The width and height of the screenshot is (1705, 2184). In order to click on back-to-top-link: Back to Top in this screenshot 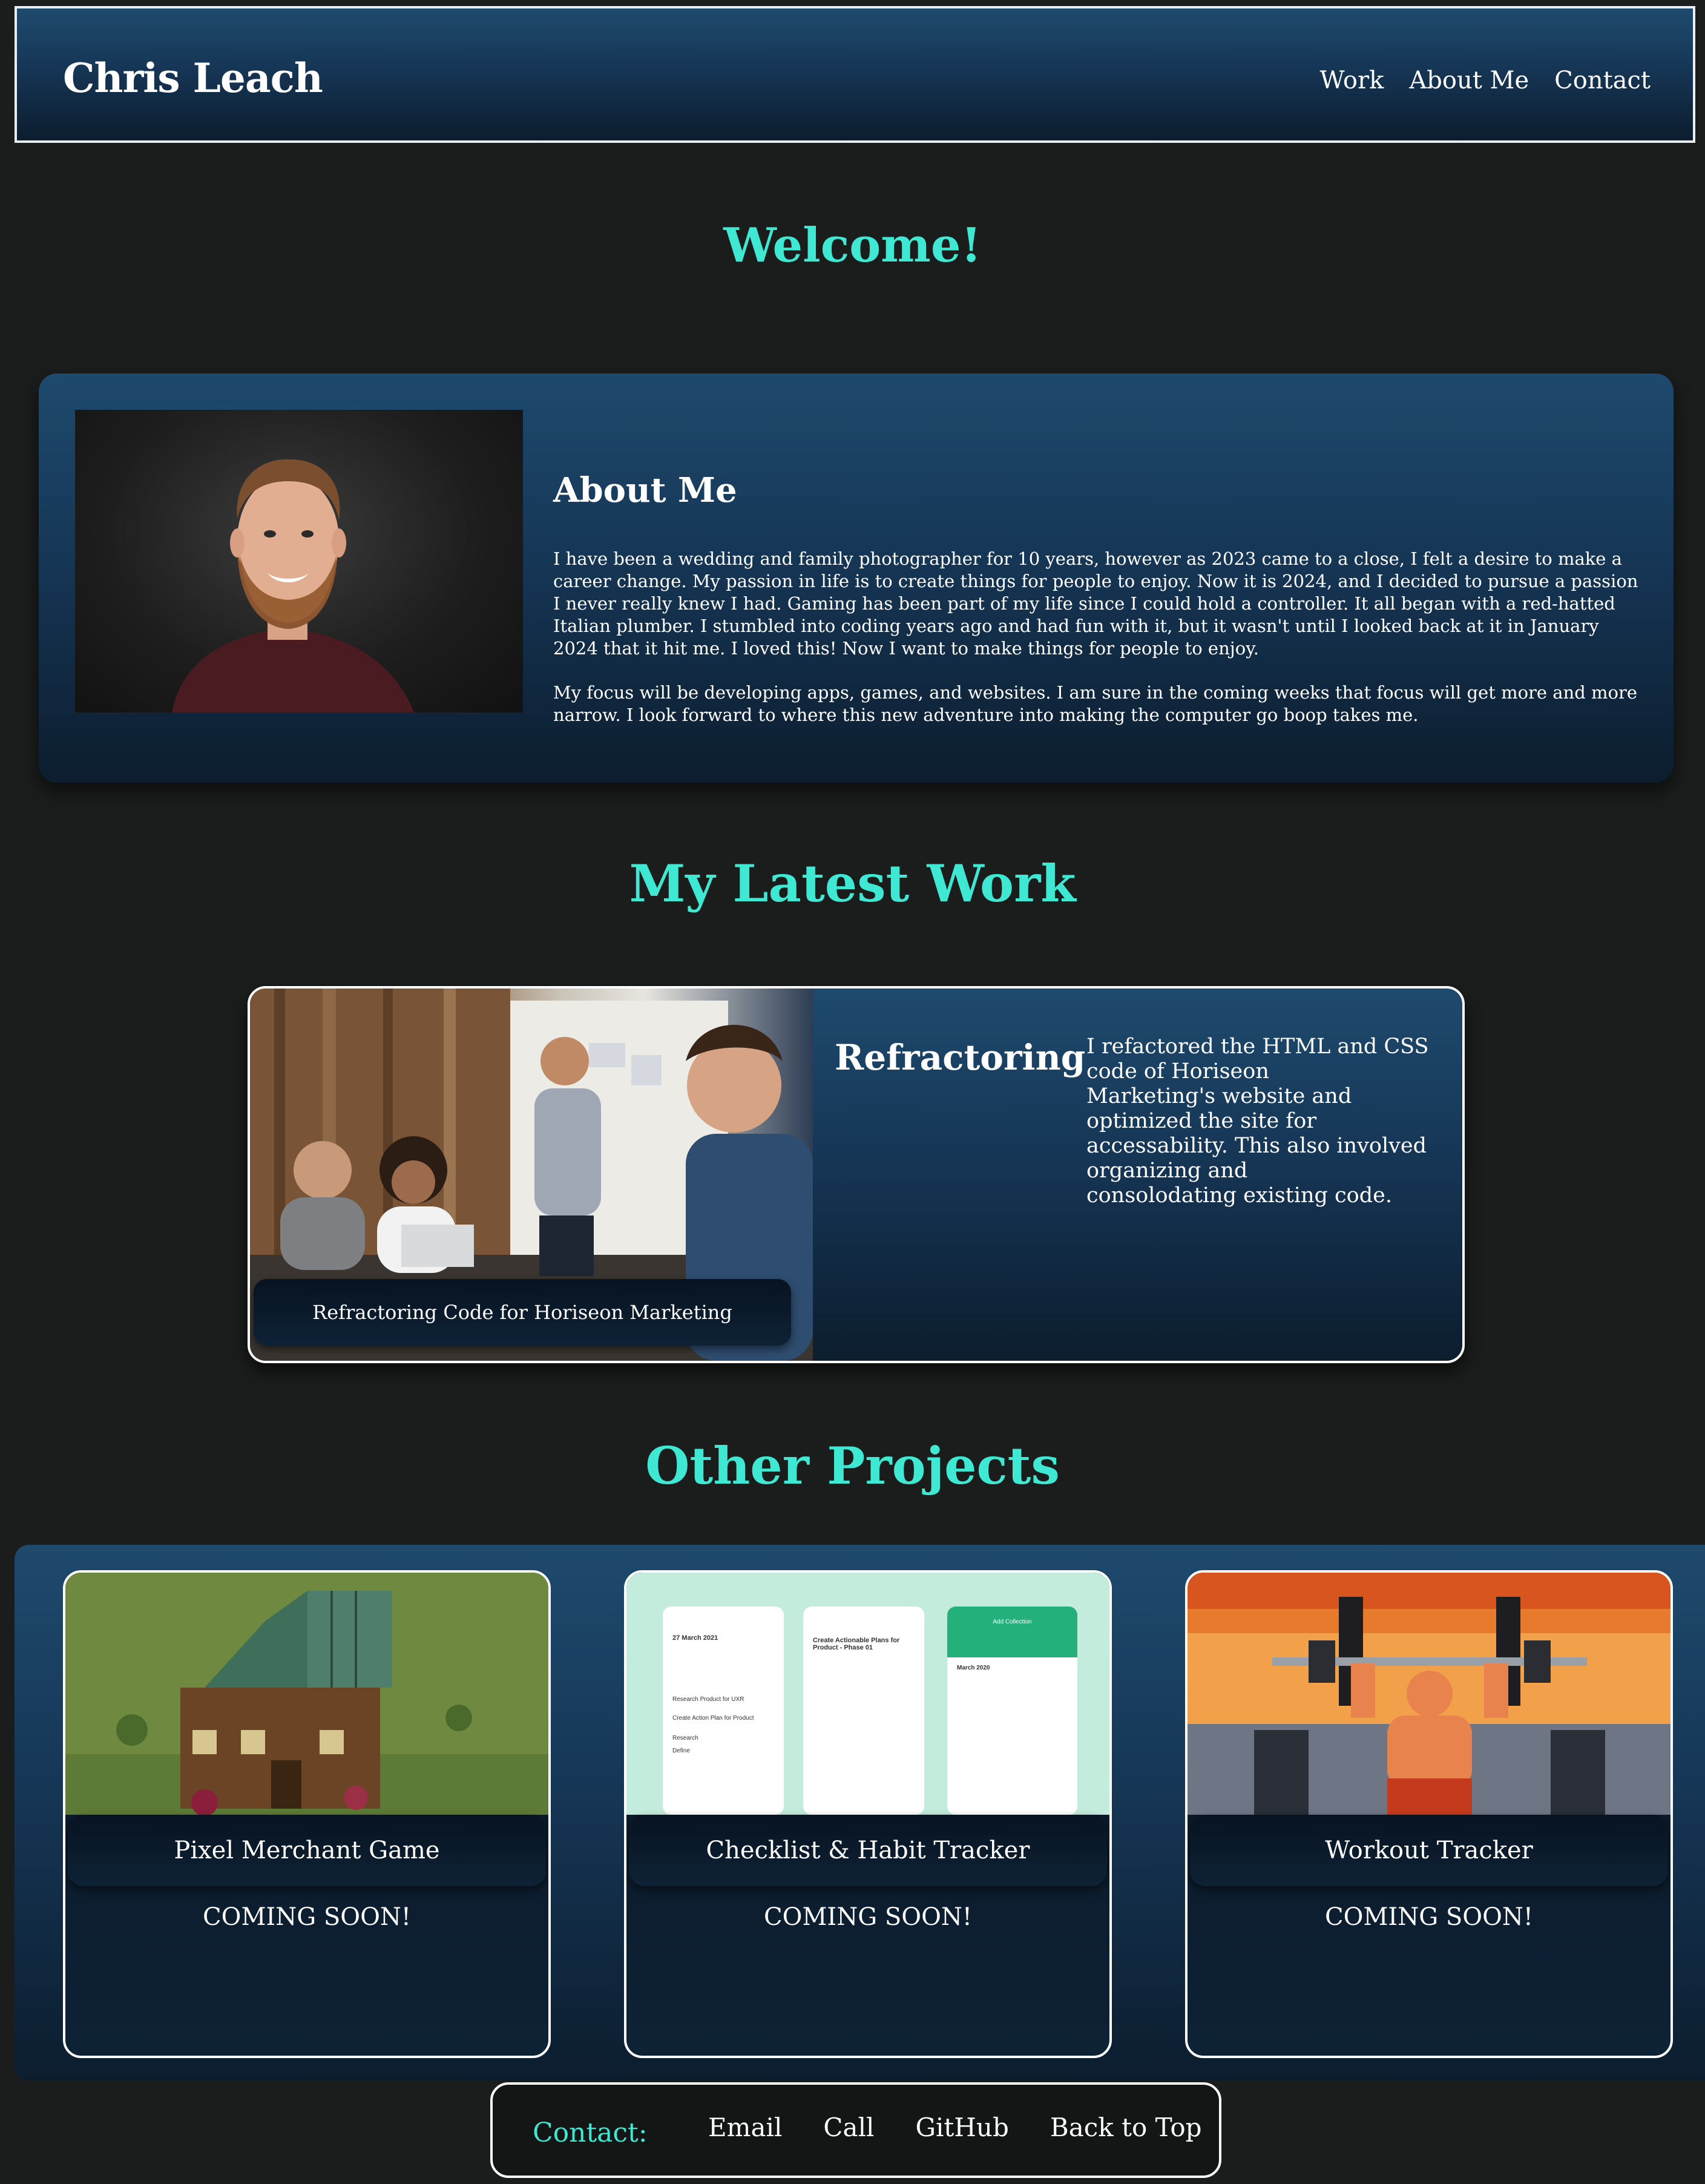, I will do `click(1126, 2127)`.